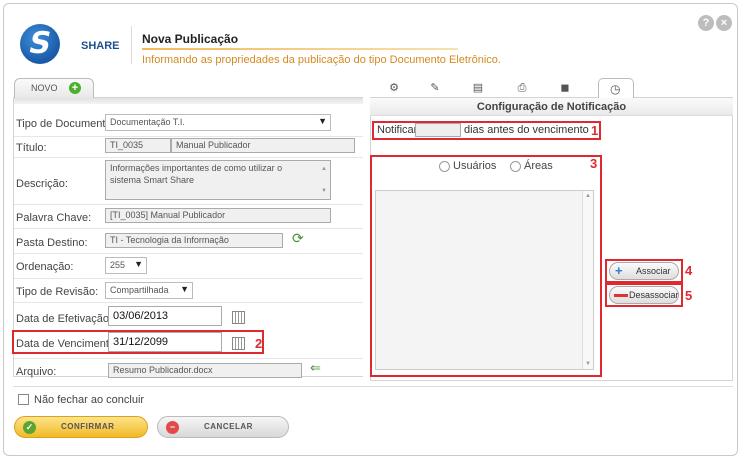 This screenshot has width=741, height=459. I want to click on tipo-documento-label: Tipo de Documento:, so click(65, 124).